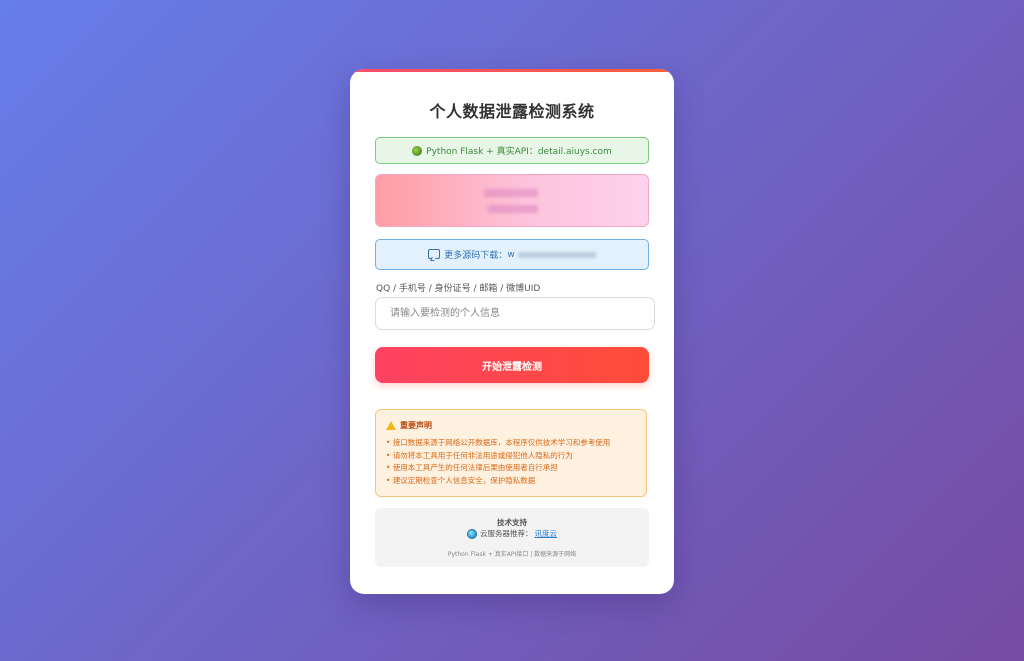  I want to click on blurred-contact, so click(556, 254).